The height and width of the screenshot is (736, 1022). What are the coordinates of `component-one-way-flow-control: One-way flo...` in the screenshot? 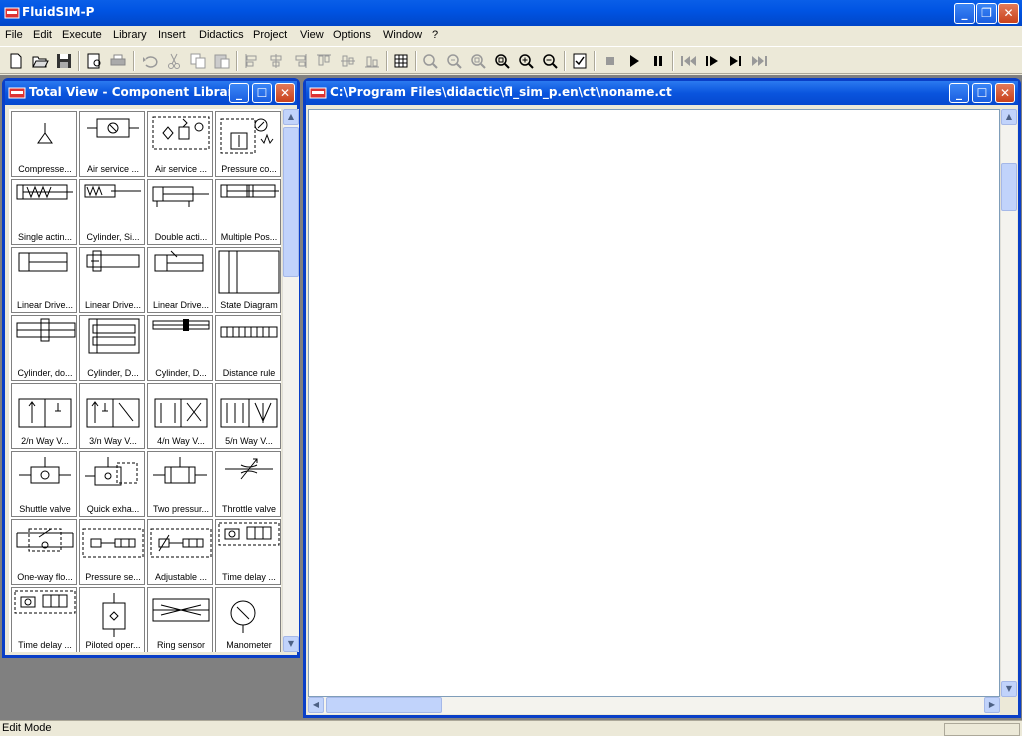 It's located at (44, 552).